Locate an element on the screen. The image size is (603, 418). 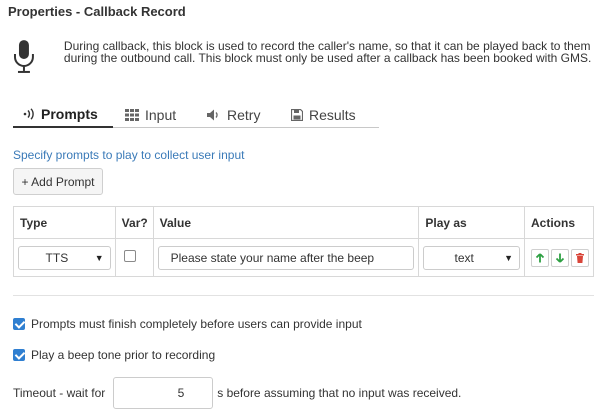
type-select-value: TTS is located at coordinates (57, 257).